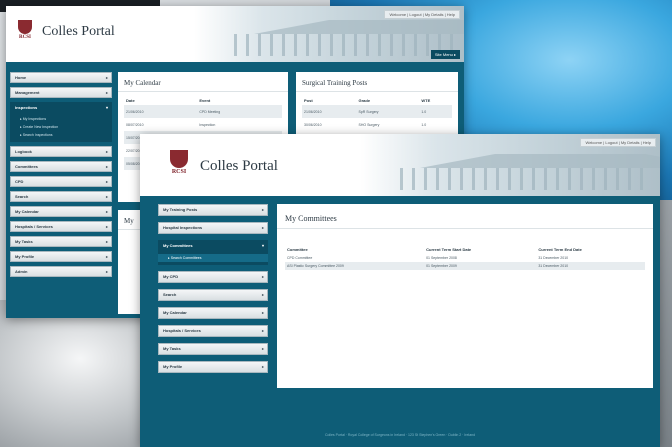  I want to click on sidebar-subitem-create-new-inspection: ▸ Create New Inspection, so click(61, 127).